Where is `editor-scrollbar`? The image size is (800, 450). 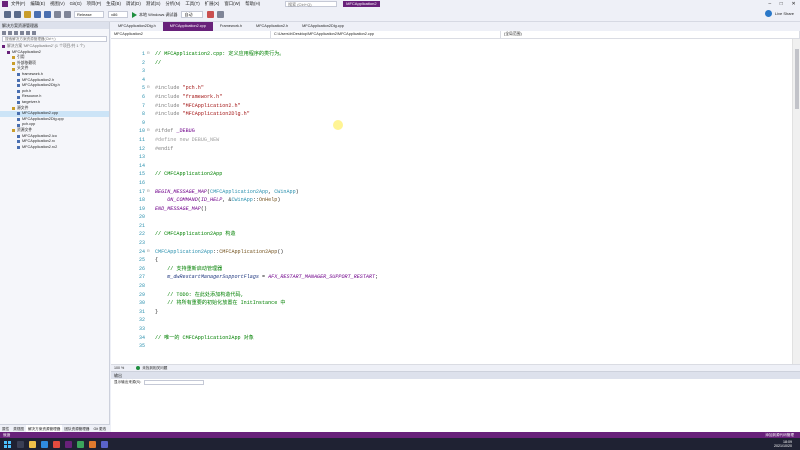
editor-scrollbar is located at coordinates (796, 201).